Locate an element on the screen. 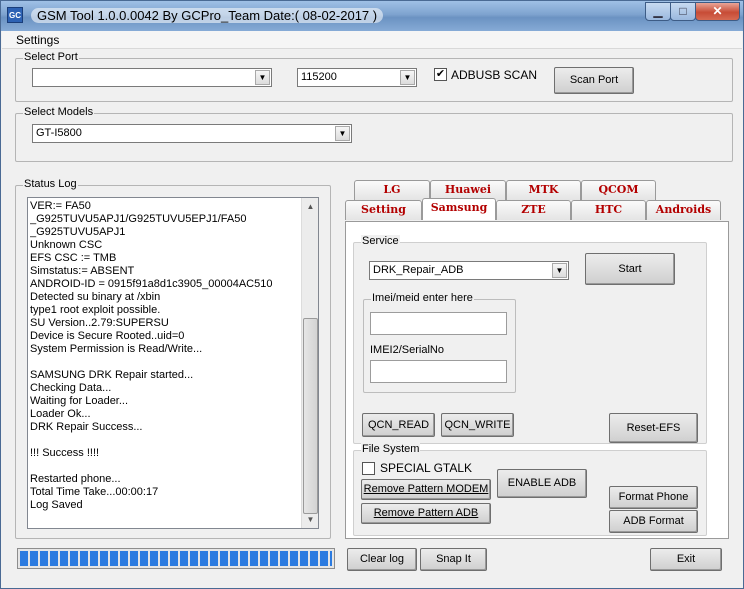 This screenshot has height=589, width=744. scroll-down-icon: ▼ is located at coordinates (310, 519).